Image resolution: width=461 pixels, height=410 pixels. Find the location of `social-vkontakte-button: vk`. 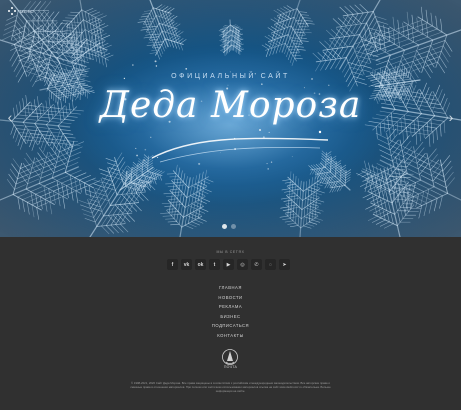

social-vkontakte-button: vk is located at coordinates (186, 264).